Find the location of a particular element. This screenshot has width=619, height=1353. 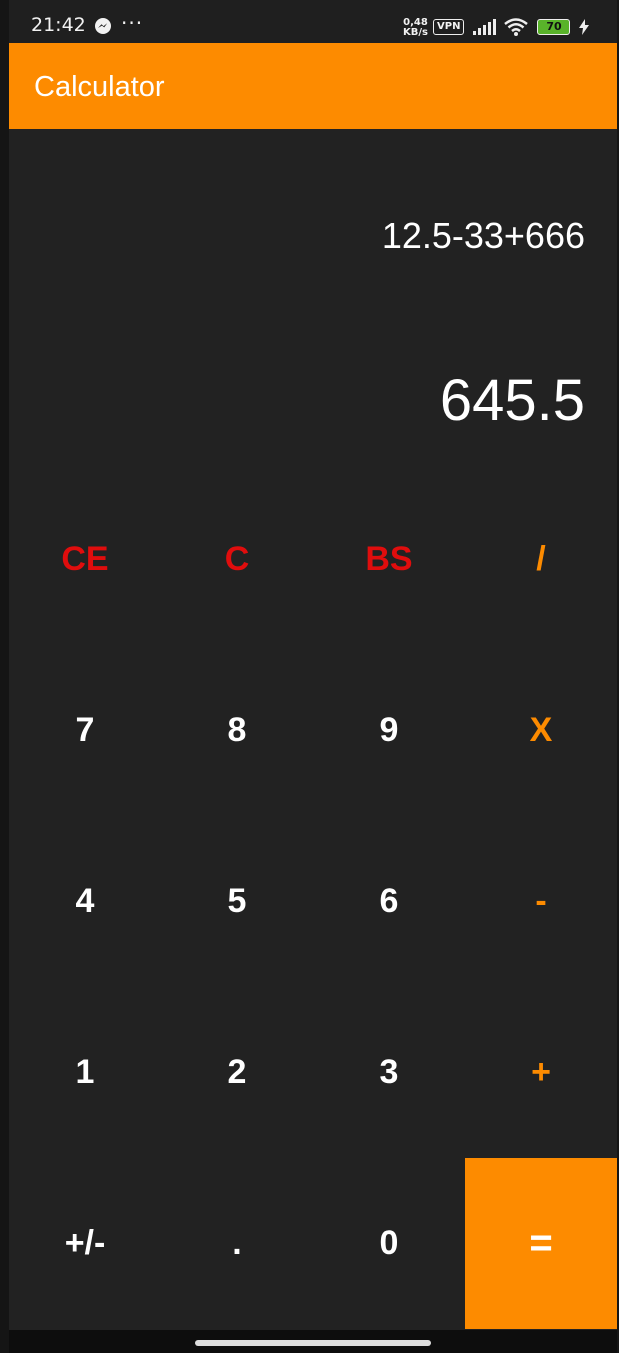

result-display: 645.5 is located at coordinates (512, 400).